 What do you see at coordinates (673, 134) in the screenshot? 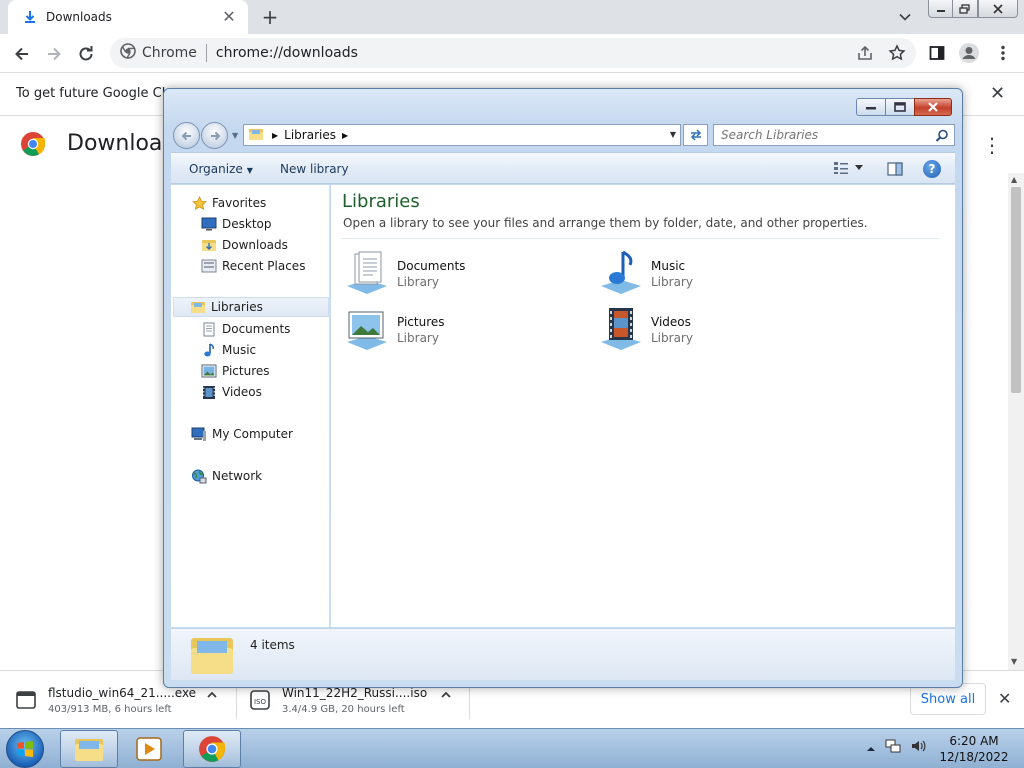
I see `address-dropdown-icon: ▼` at bounding box center [673, 134].